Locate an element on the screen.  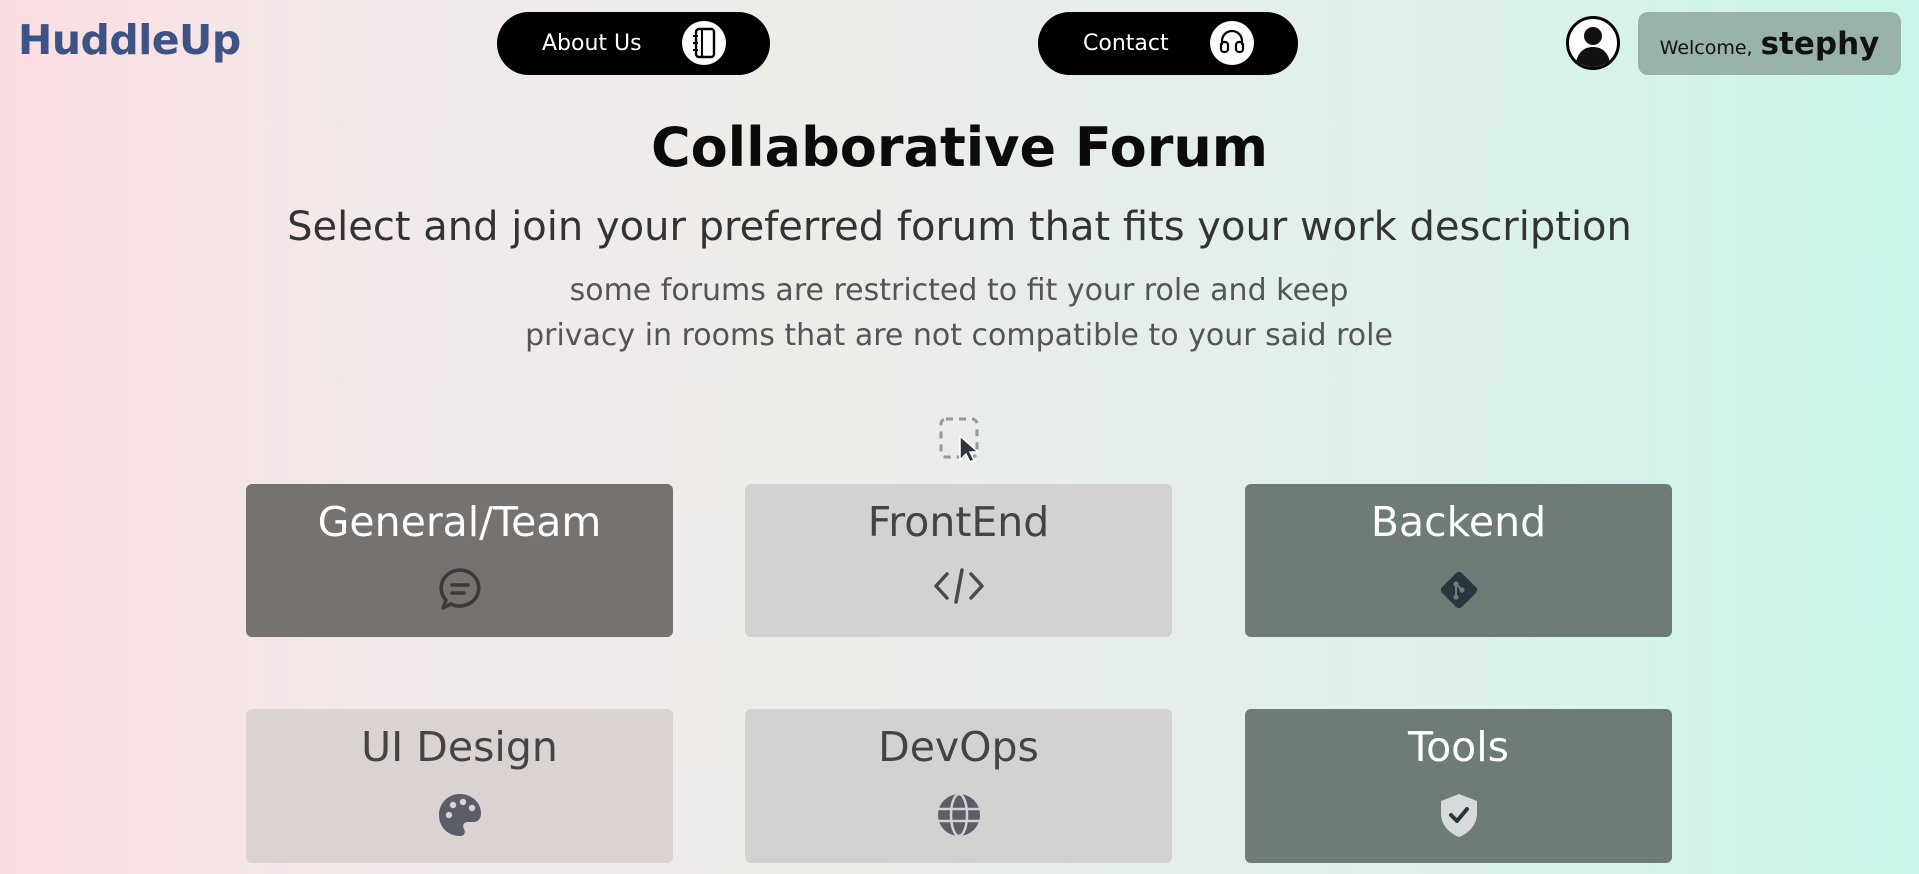
about-us-label: About Us is located at coordinates (592, 43).